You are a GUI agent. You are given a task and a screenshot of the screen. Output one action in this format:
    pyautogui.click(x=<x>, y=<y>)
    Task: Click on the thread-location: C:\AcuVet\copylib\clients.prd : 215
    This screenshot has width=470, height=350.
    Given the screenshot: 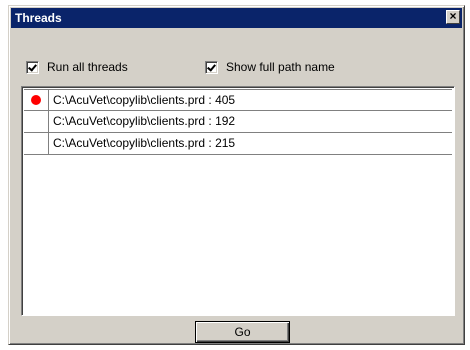 What is the action you would take?
    pyautogui.click(x=144, y=143)
    